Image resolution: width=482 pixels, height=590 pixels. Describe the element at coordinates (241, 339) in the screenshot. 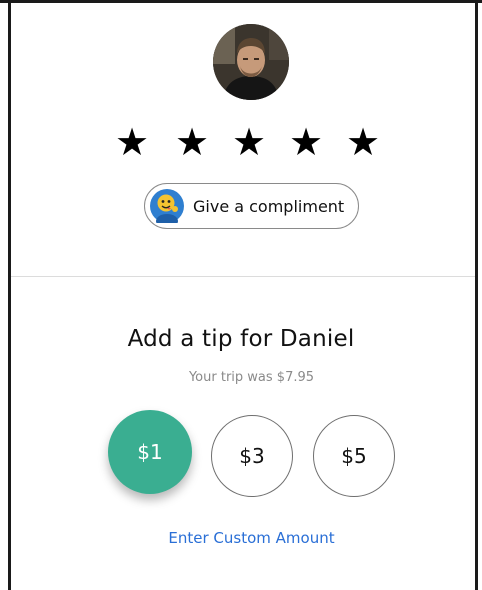

I see `tip-title: Add a tip for Daniel` at that location.